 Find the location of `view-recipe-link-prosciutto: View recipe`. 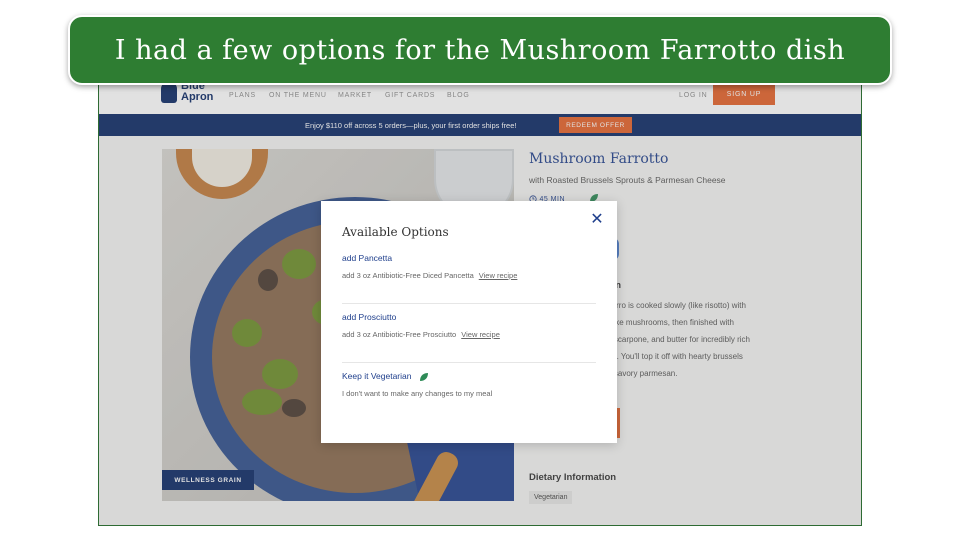

view-recipe-link-prosciutto: View recipe is located at coordinates (480, 334).